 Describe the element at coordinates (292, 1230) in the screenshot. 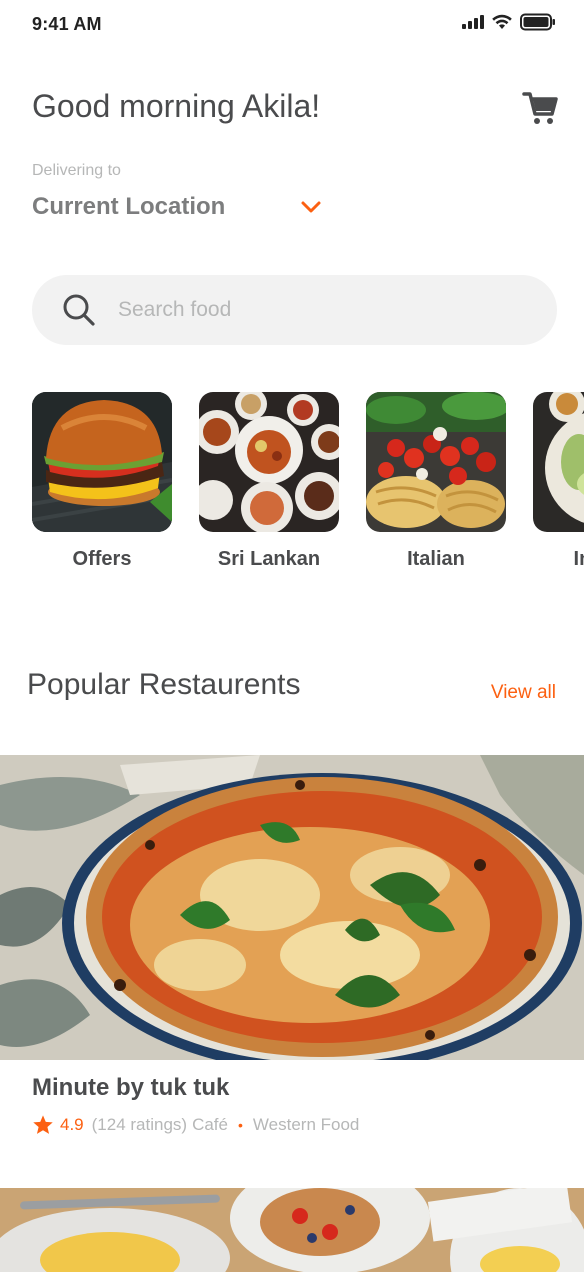

I see `restaurant-image-next` at that location.